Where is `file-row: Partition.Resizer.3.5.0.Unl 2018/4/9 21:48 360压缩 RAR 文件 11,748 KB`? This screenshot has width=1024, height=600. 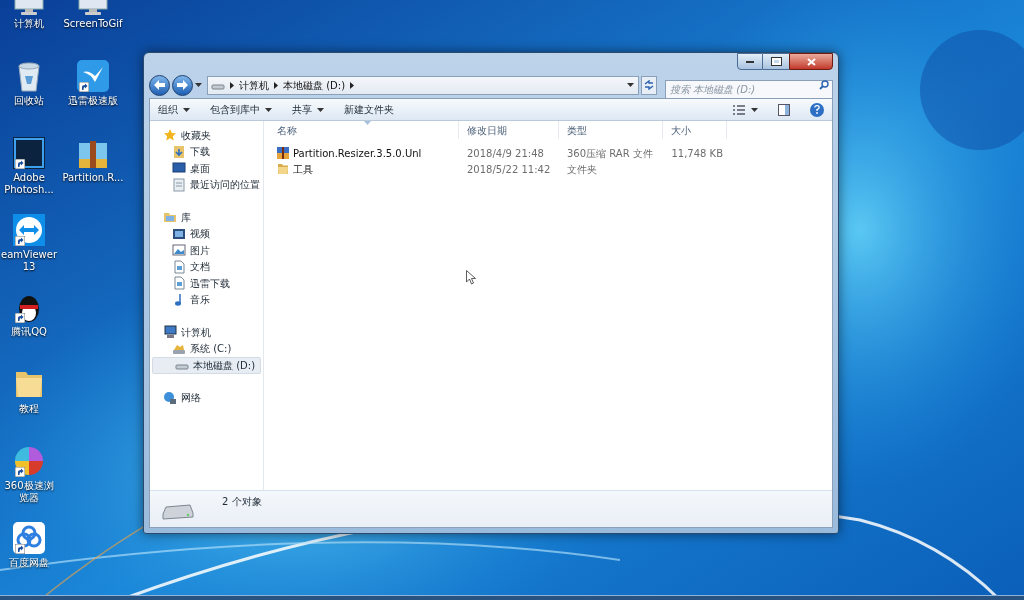
file-row: Partition.Resizer.3.5.0.Unl 2018/4/9 21:48 360压缩 RAR 文件 11,748 KB is located at coordinates (550, 153).